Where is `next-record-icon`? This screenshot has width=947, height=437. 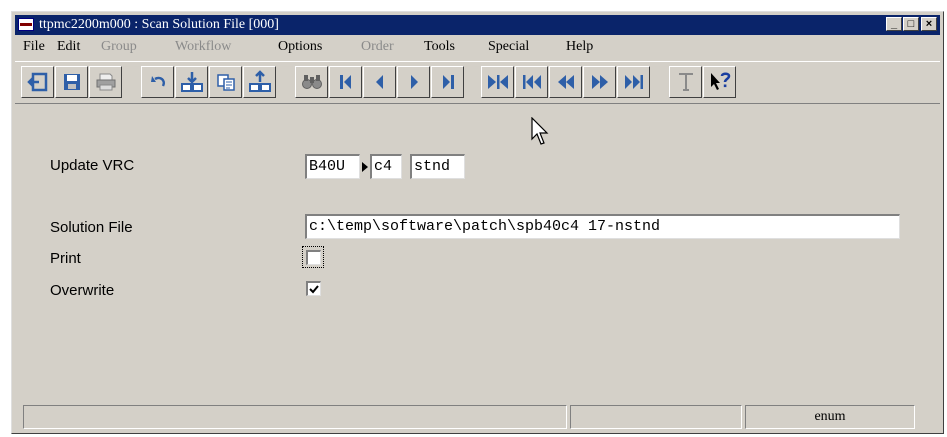 next-record-icon is located at coordinates (414, 82).